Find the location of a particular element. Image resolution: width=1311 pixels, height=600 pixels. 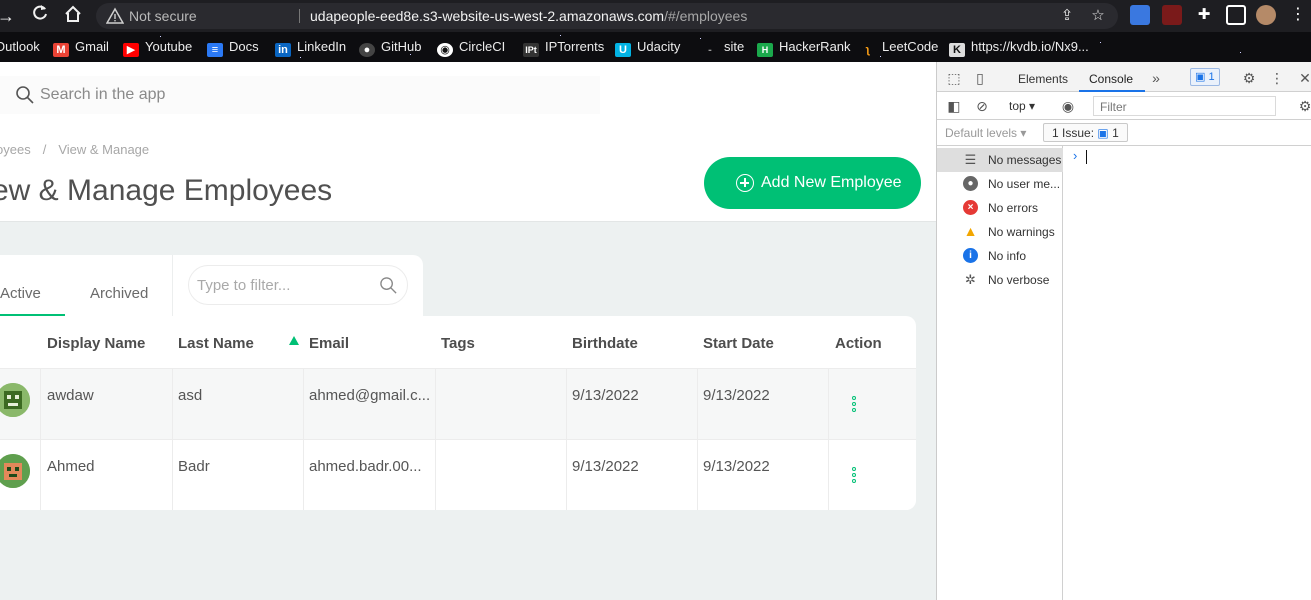

default-levels-dropdown: Default levels ▾ is located at coordinates (985, 133).